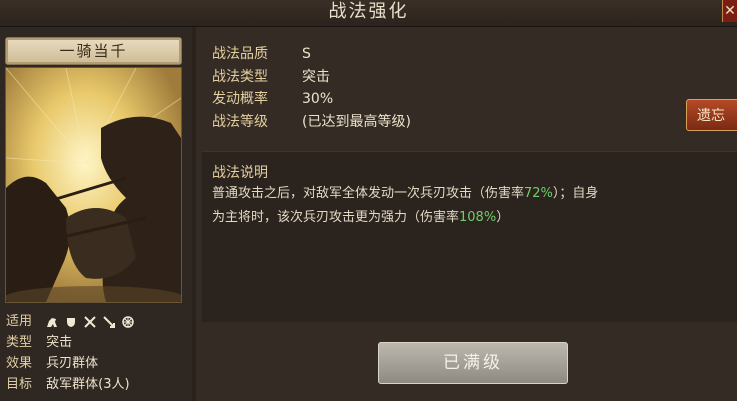  Describe the element at coordinates (711, 115) in the screenshot. I see `forget-button: 遗忘` at that location.